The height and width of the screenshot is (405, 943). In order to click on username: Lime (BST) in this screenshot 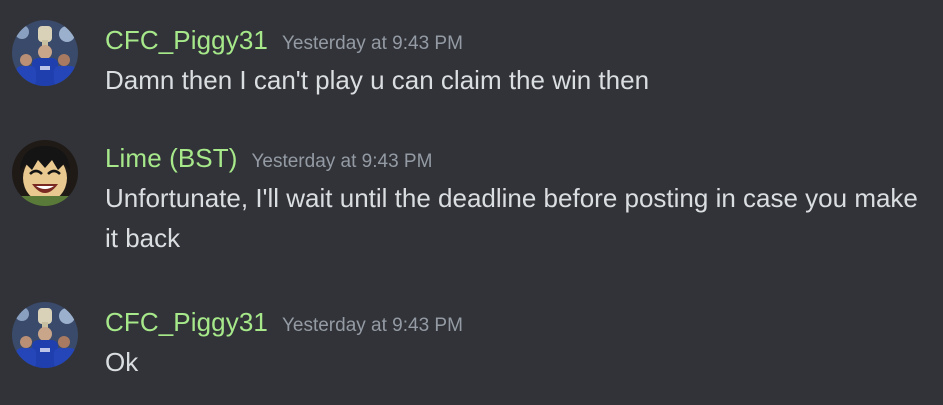, I will do `click(171, 158)`.